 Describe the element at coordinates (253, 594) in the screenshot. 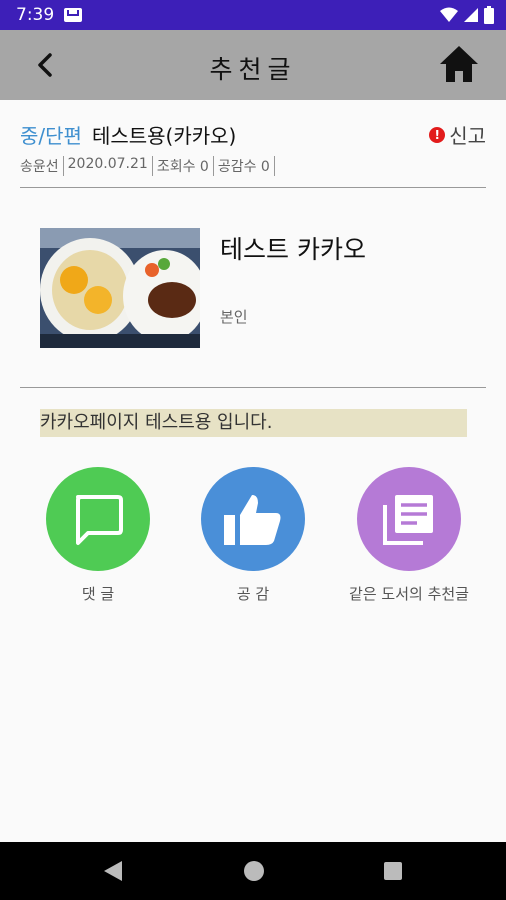

I see `like-label: 공 감` at that location.